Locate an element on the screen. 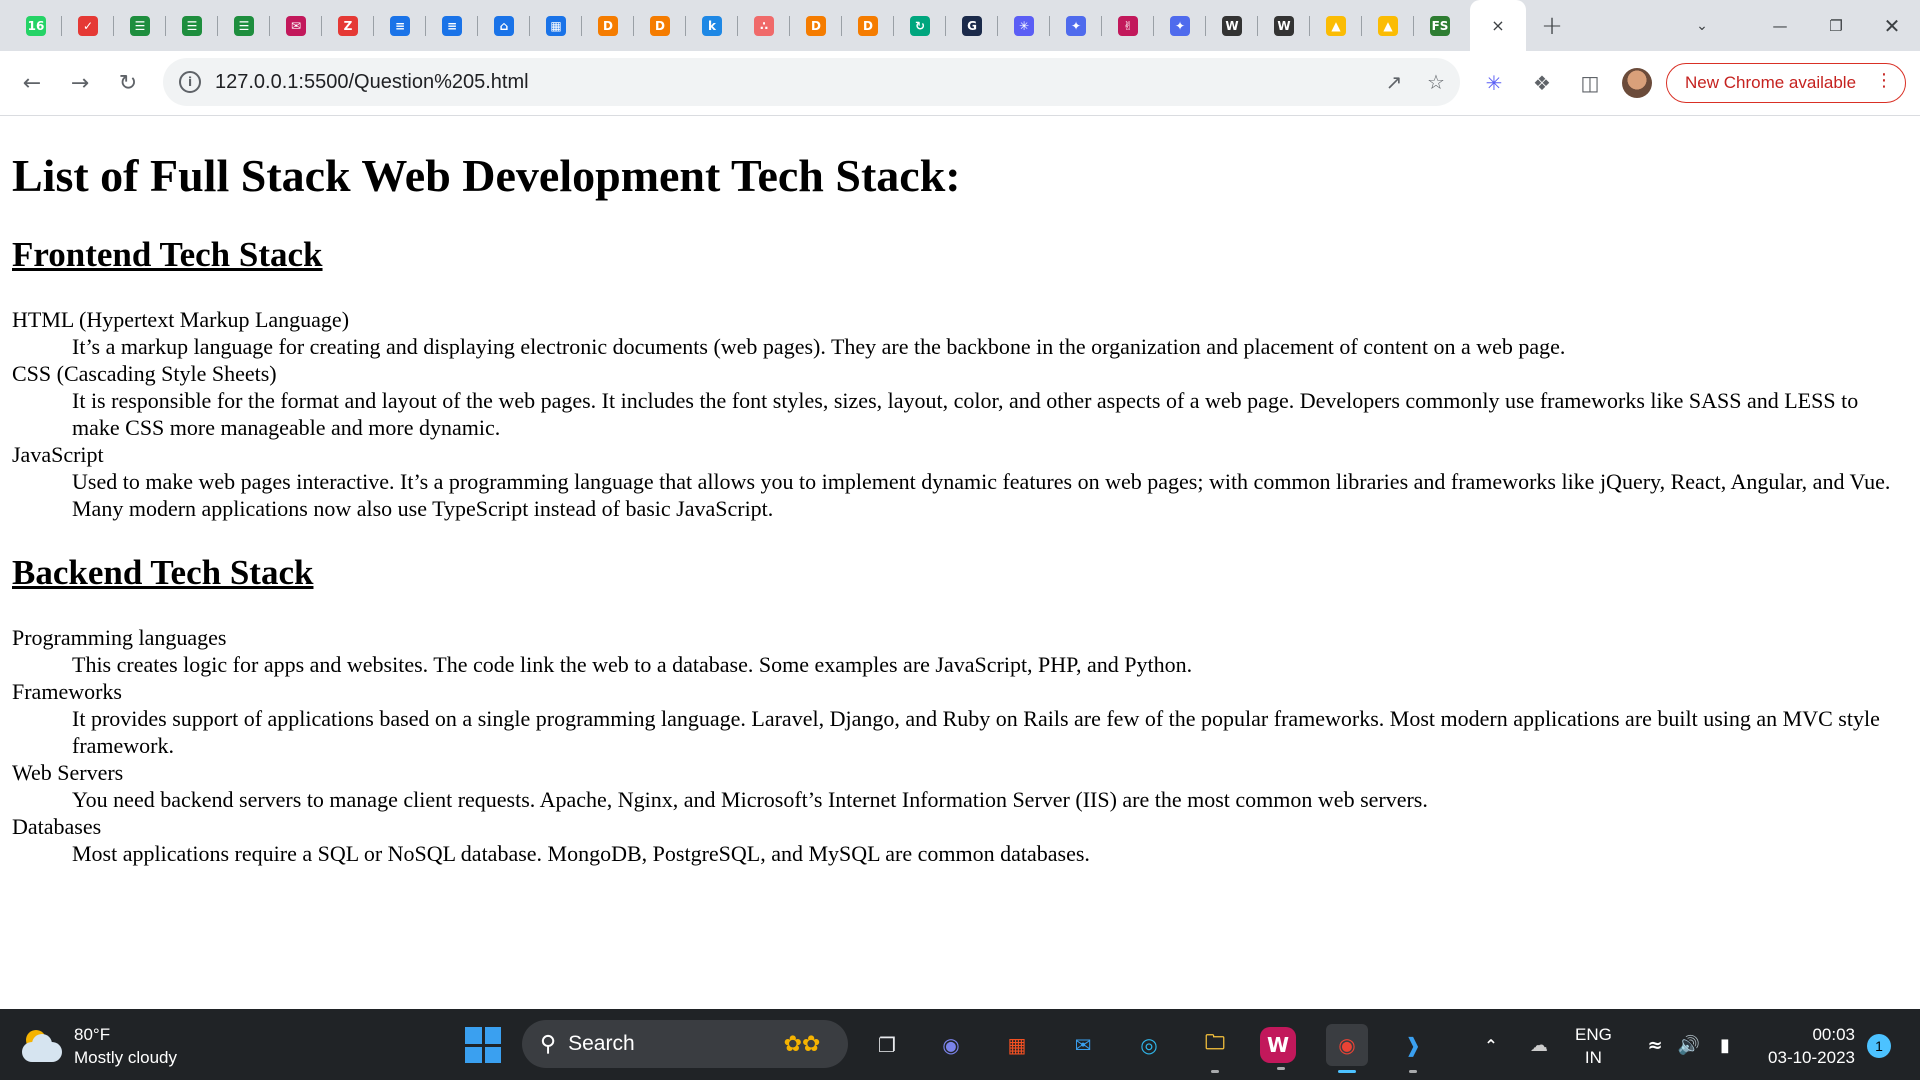  browser-tab: ✓ is located at coordinates (88, 25).